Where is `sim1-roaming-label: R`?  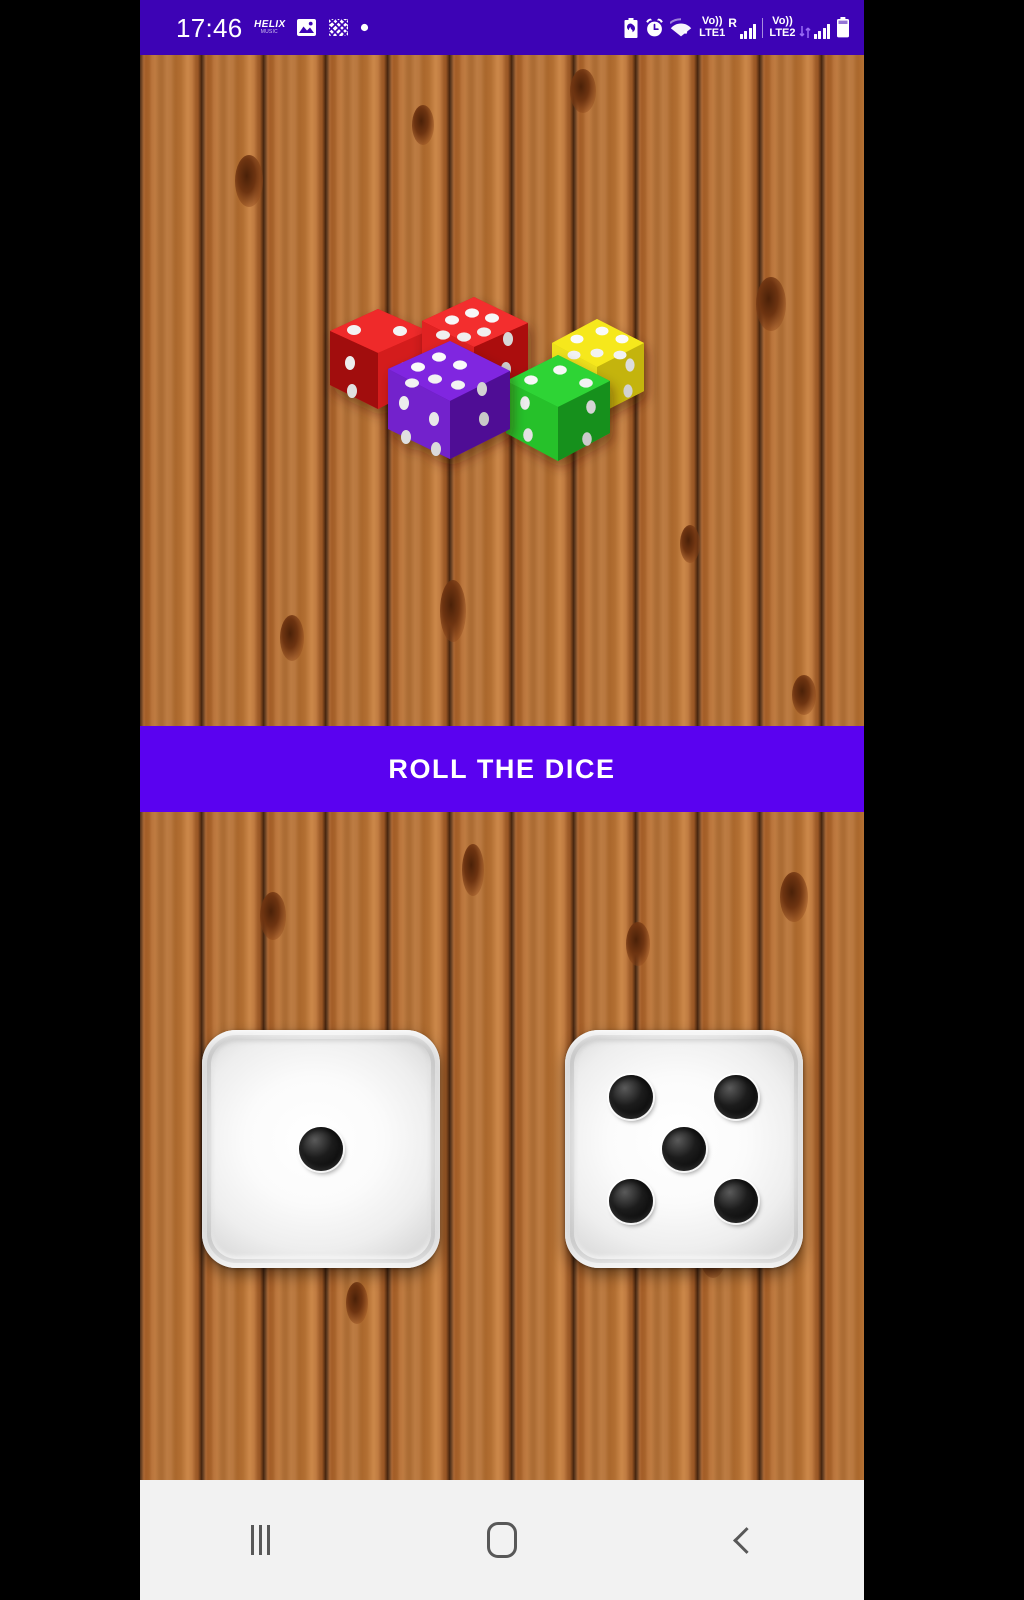
sim1-roaming-label: R is located at coordinates (732, 22).